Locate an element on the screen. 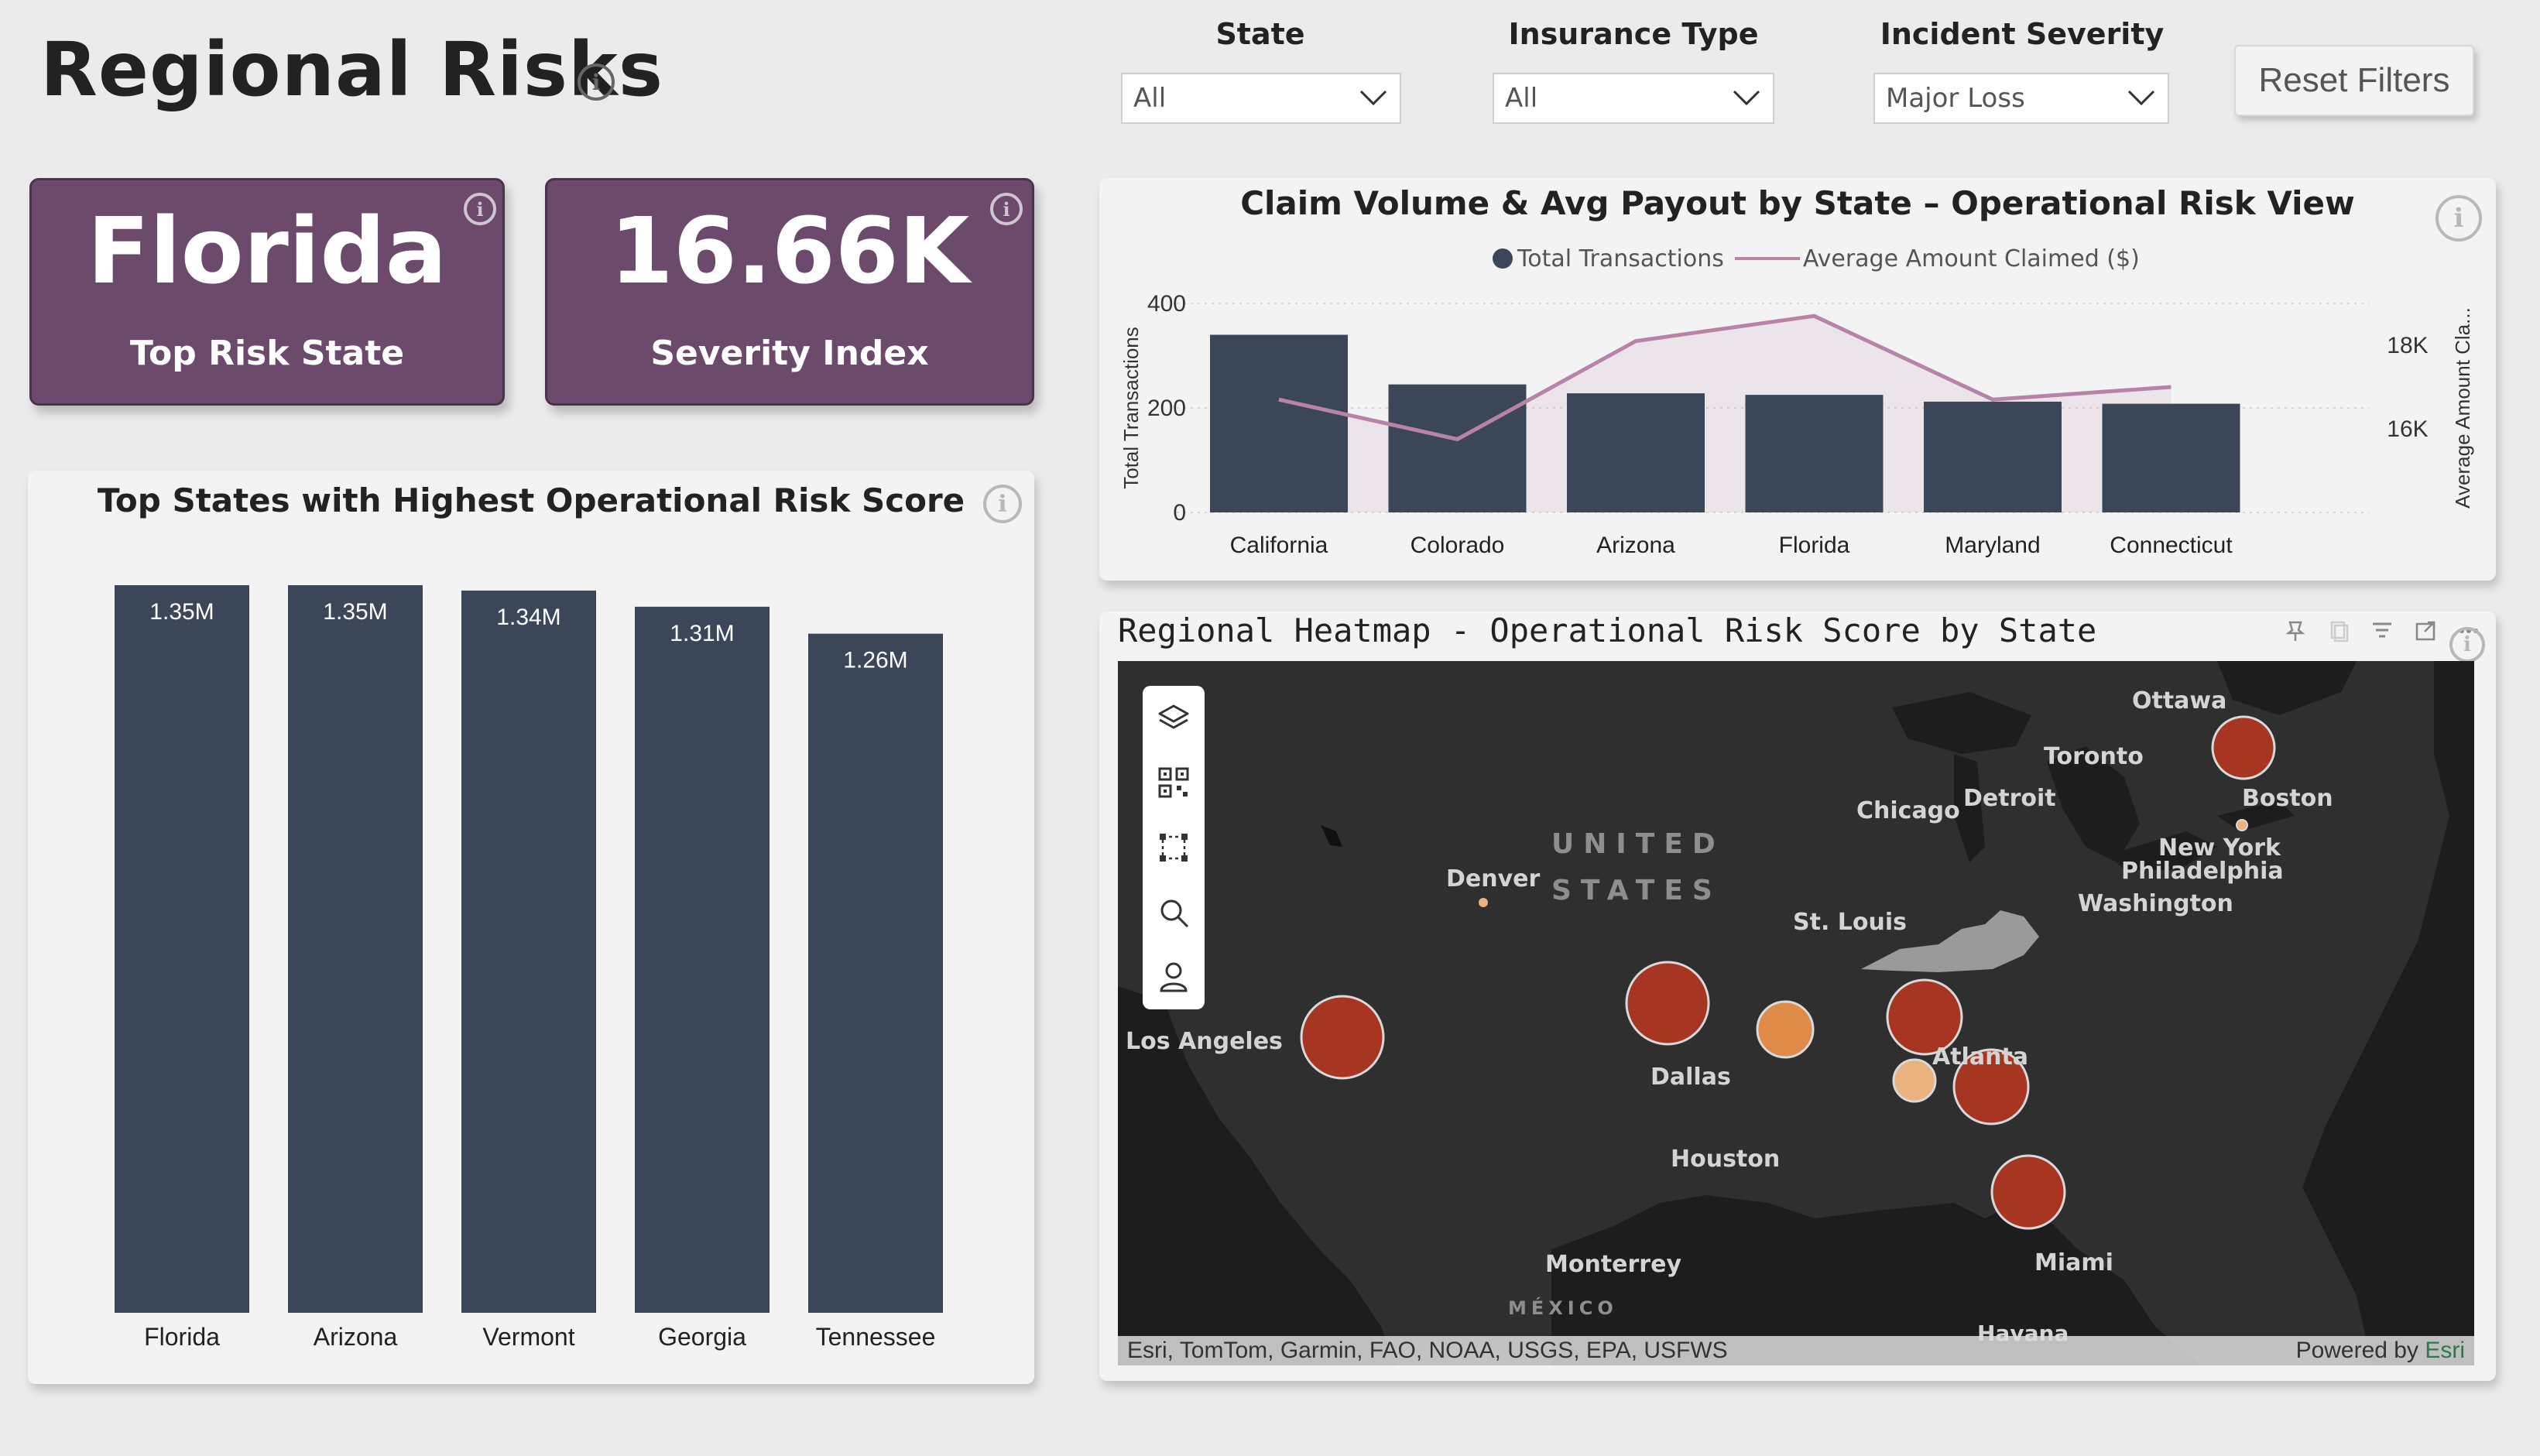 This screenshot has height=1456, width=2540. map-label: Philadelphia is located at coordinates (2202, 872).